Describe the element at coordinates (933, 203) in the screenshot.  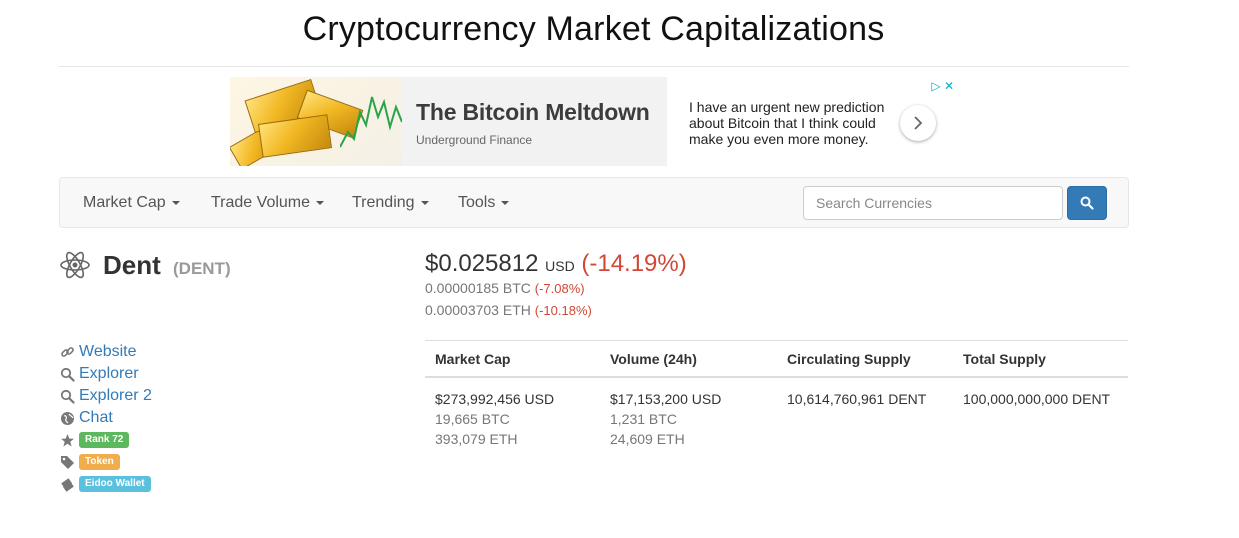
I see `search-input` at that location.